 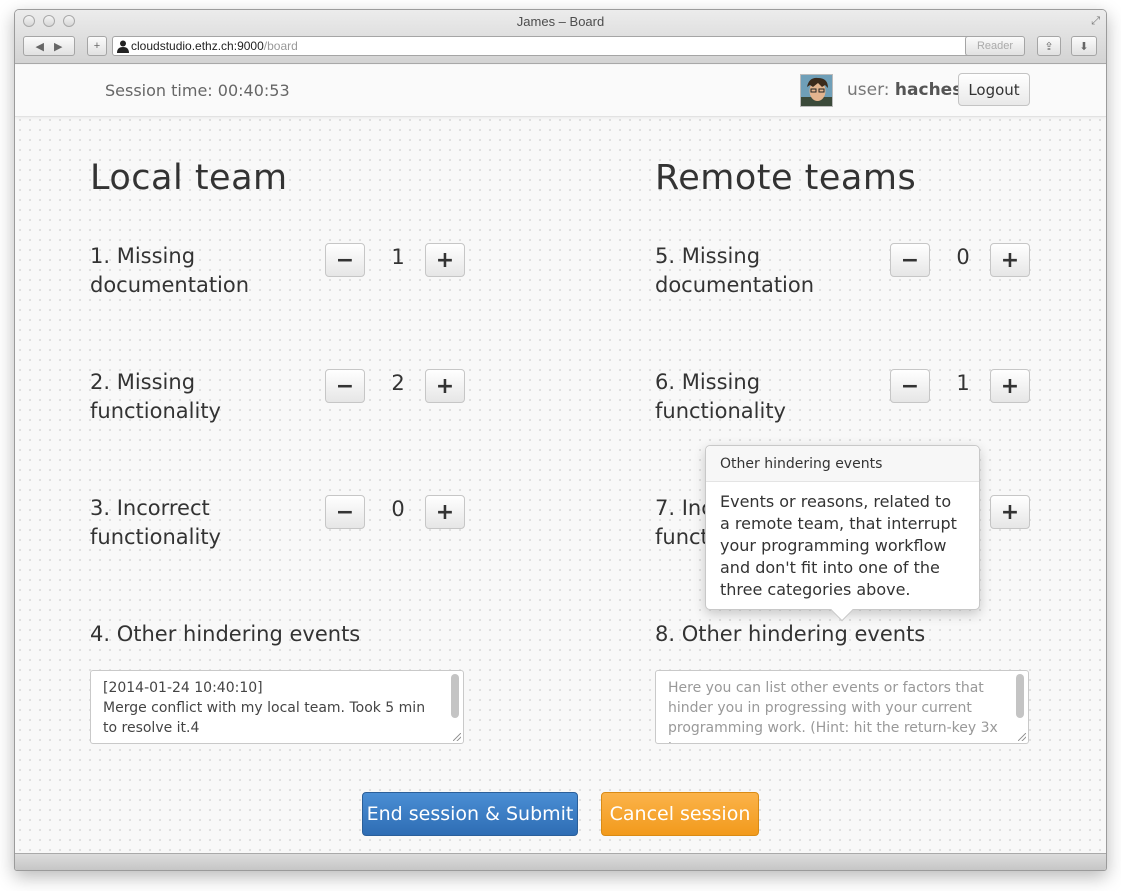 What do you see at coordinates (680, 814) in the screenshot?
I see `cancel-session-button: Cancel session` at bounding box center [680, 814].